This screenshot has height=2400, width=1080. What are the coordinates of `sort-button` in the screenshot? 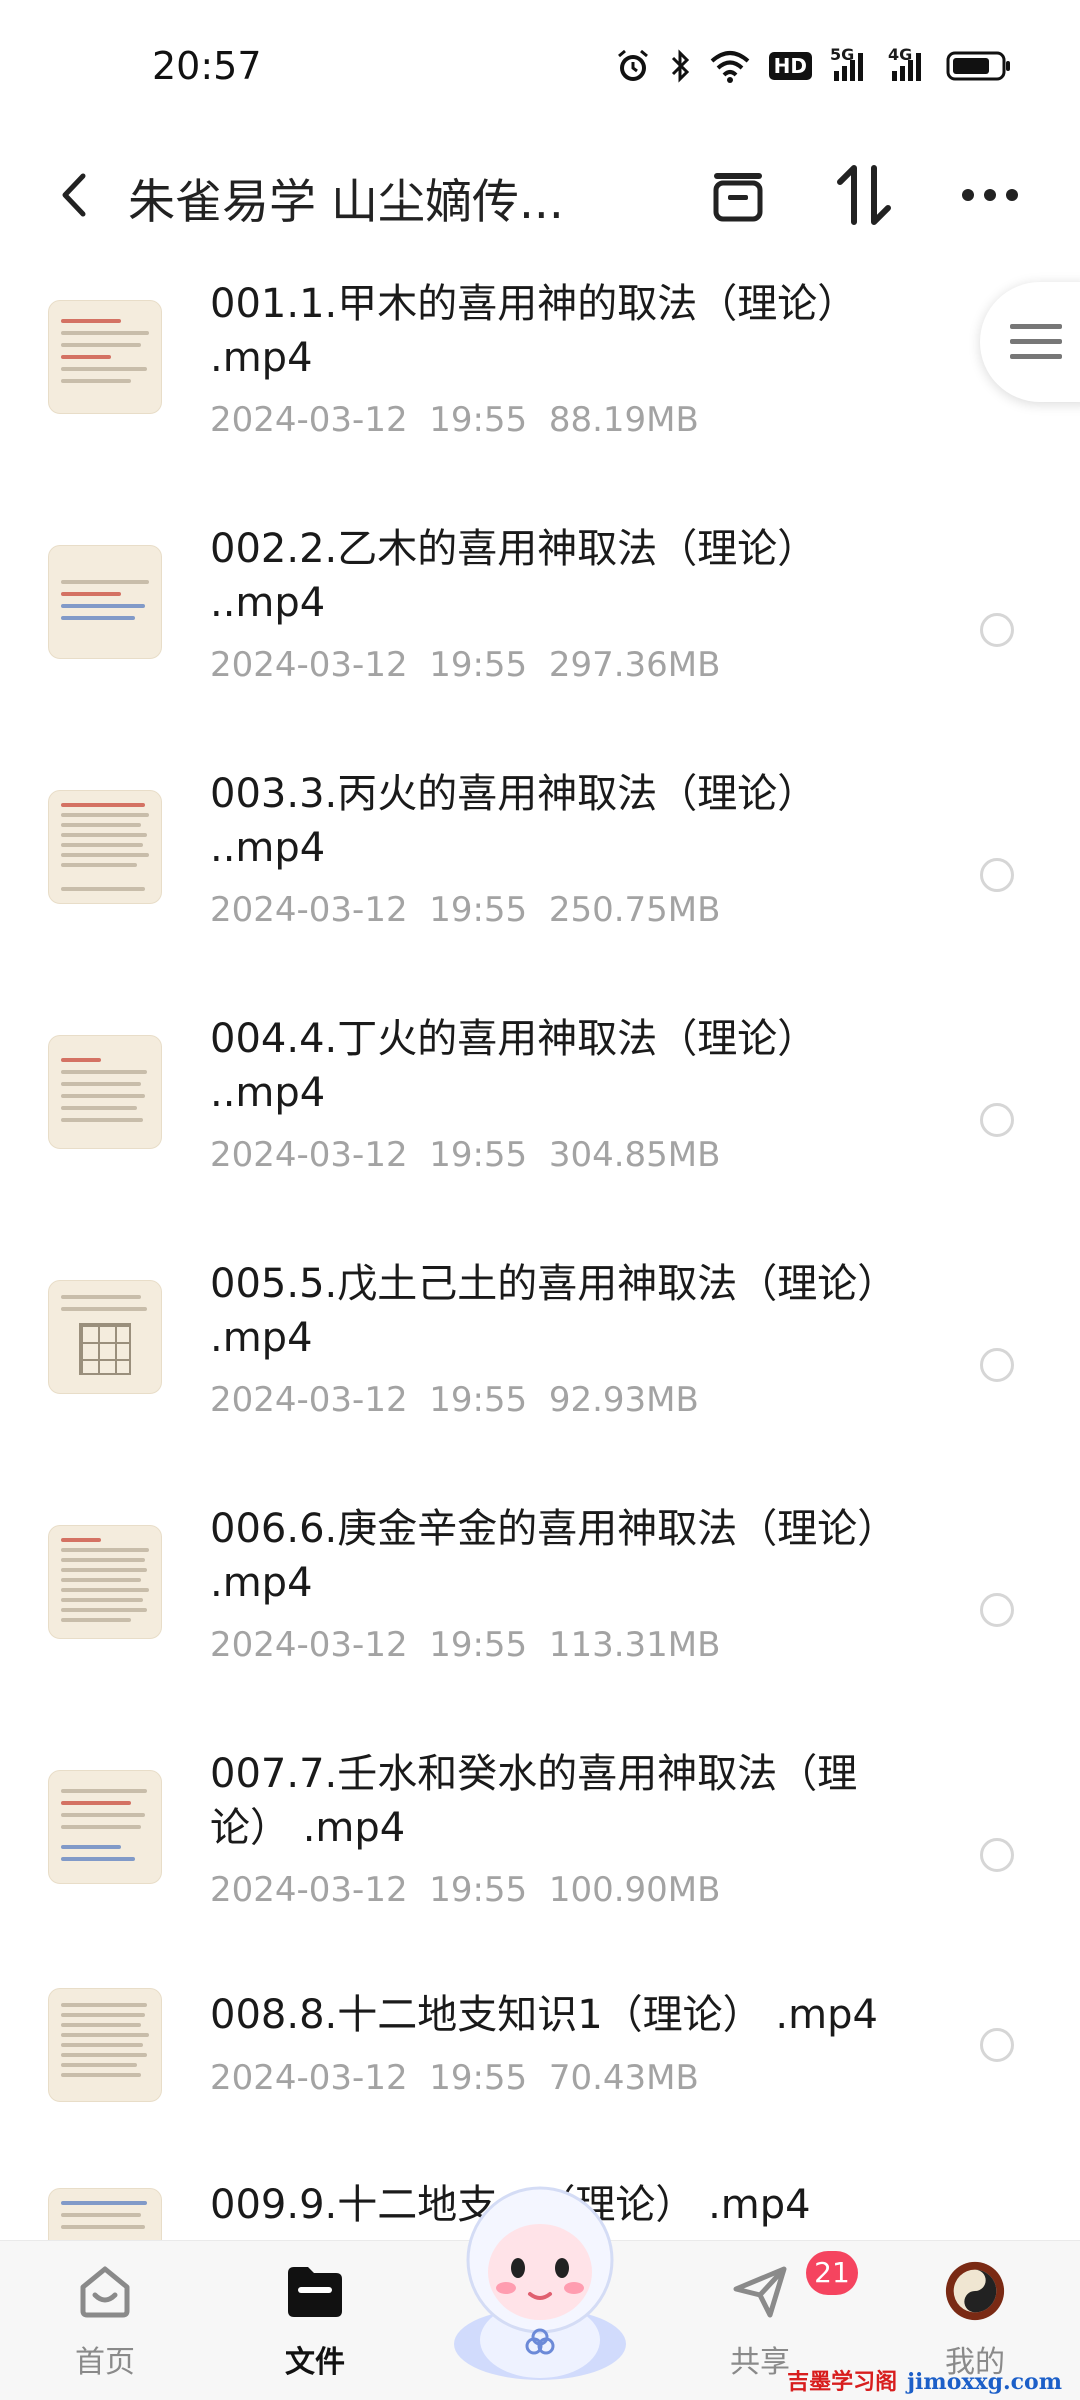 It's located at (864, 195).